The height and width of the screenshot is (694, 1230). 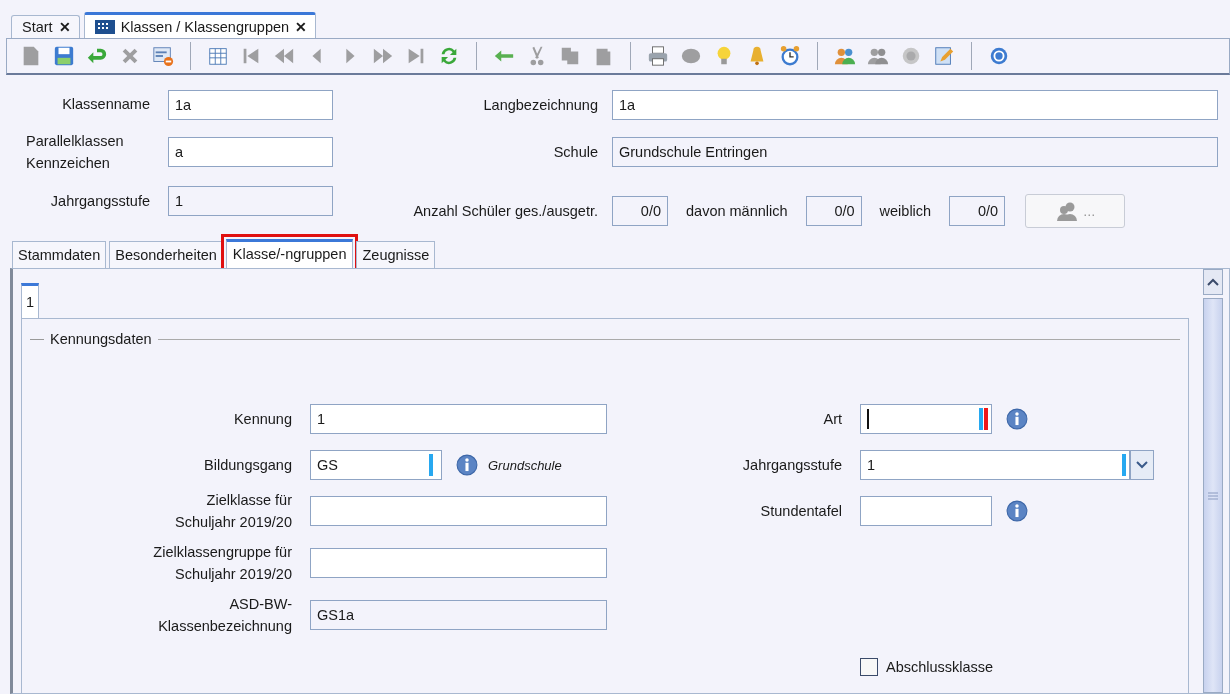 What do you see at coordinates (940, 667) in the screenshot?
I see `checkbox-label: Abschlussklasse` at bounding box center [940, 667].